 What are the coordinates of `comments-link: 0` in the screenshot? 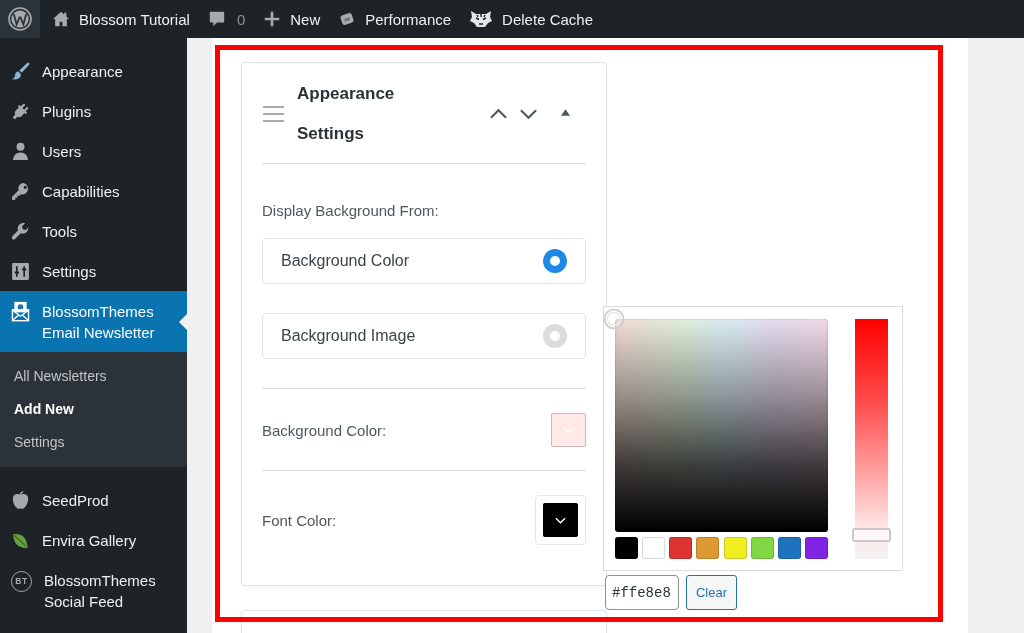 It's located at (226, 19).